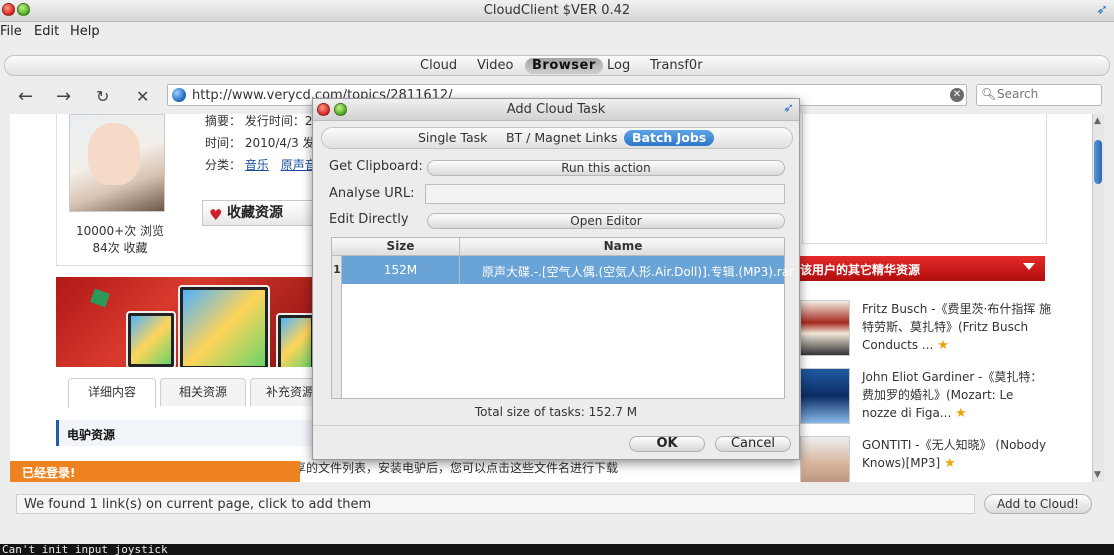  I want to click on get-clipboard-label: Get Clipboard:, so click(376, 166).